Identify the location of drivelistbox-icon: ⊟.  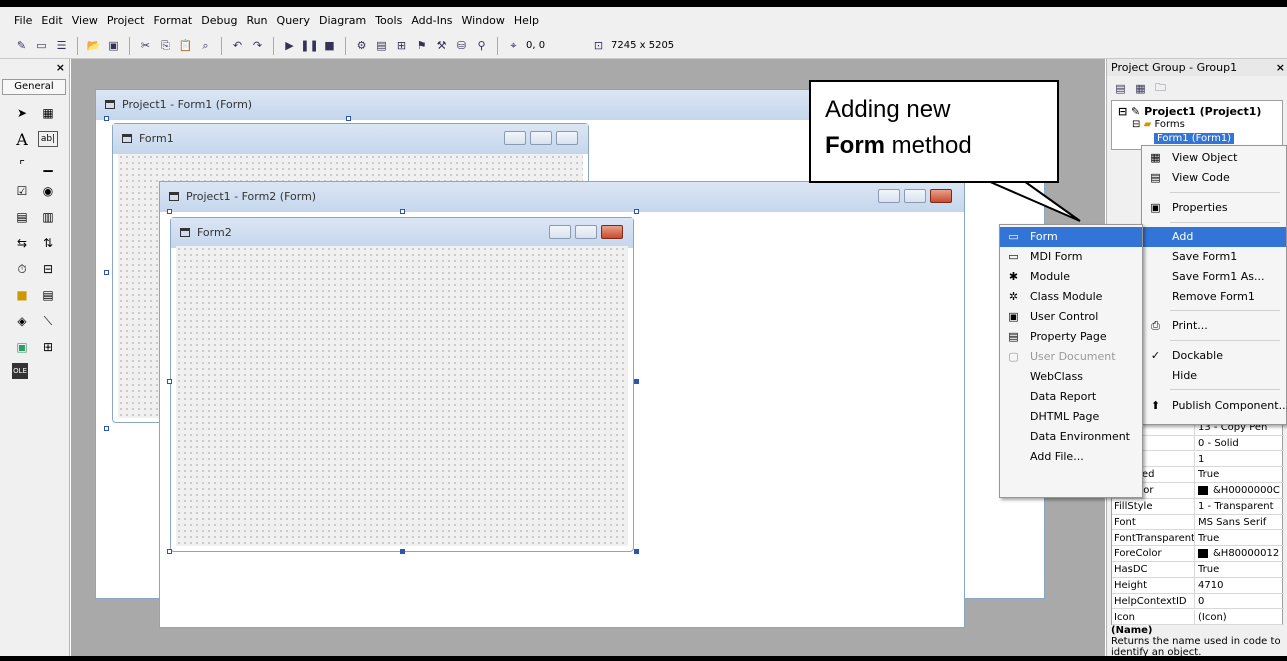
(48, 269).